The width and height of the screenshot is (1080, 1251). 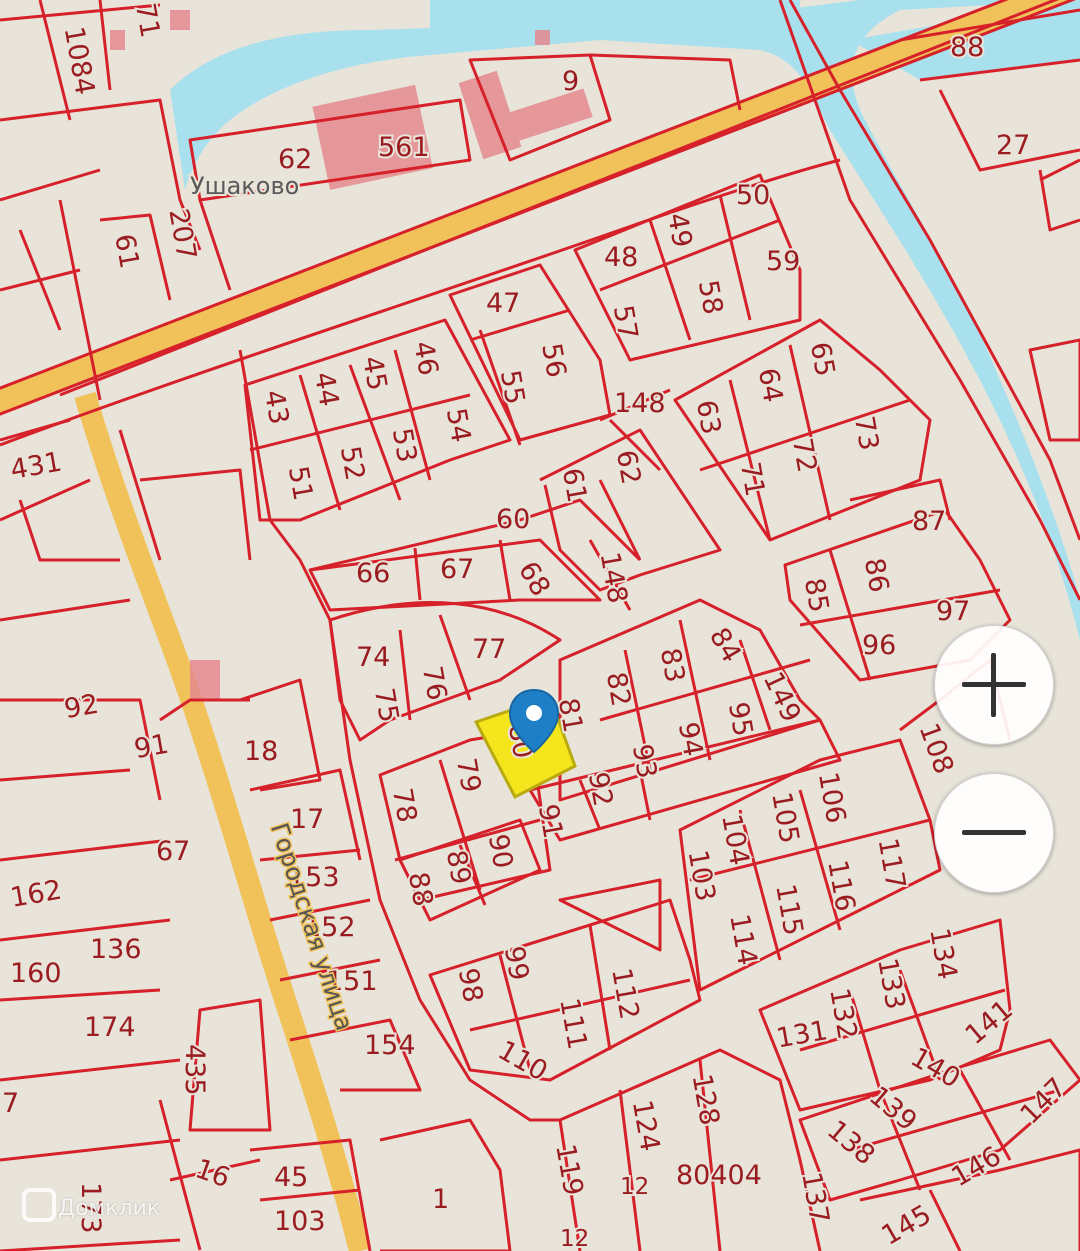 I want to click on parcel-label: 154, so click(x=390, y=1045).